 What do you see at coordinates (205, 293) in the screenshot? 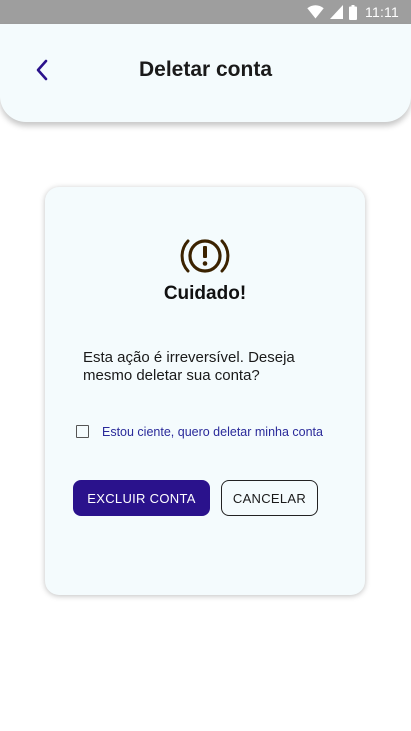
I see `dialog-title: Cuidado!` at bounding box center [205, 293].